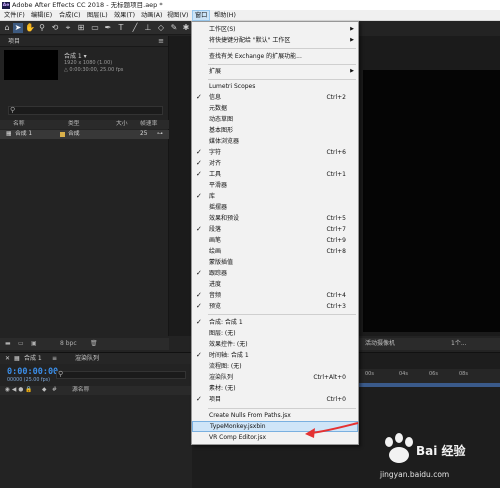  Describe the element at coordinates (55, 28) in the screenshot. I see `rotate-tool-icon: ⟲` at that location.